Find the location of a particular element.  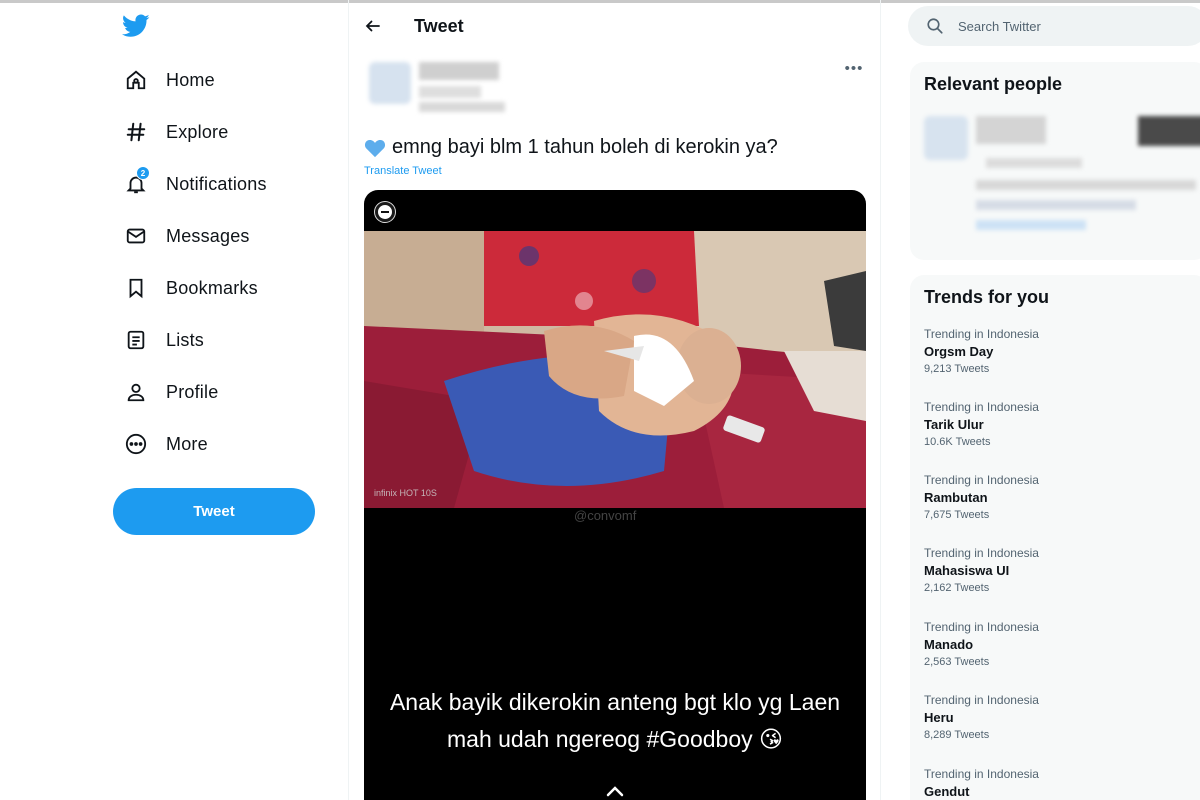

device-watermark: infinix HOT 10S is located at coordinates (405, 493).